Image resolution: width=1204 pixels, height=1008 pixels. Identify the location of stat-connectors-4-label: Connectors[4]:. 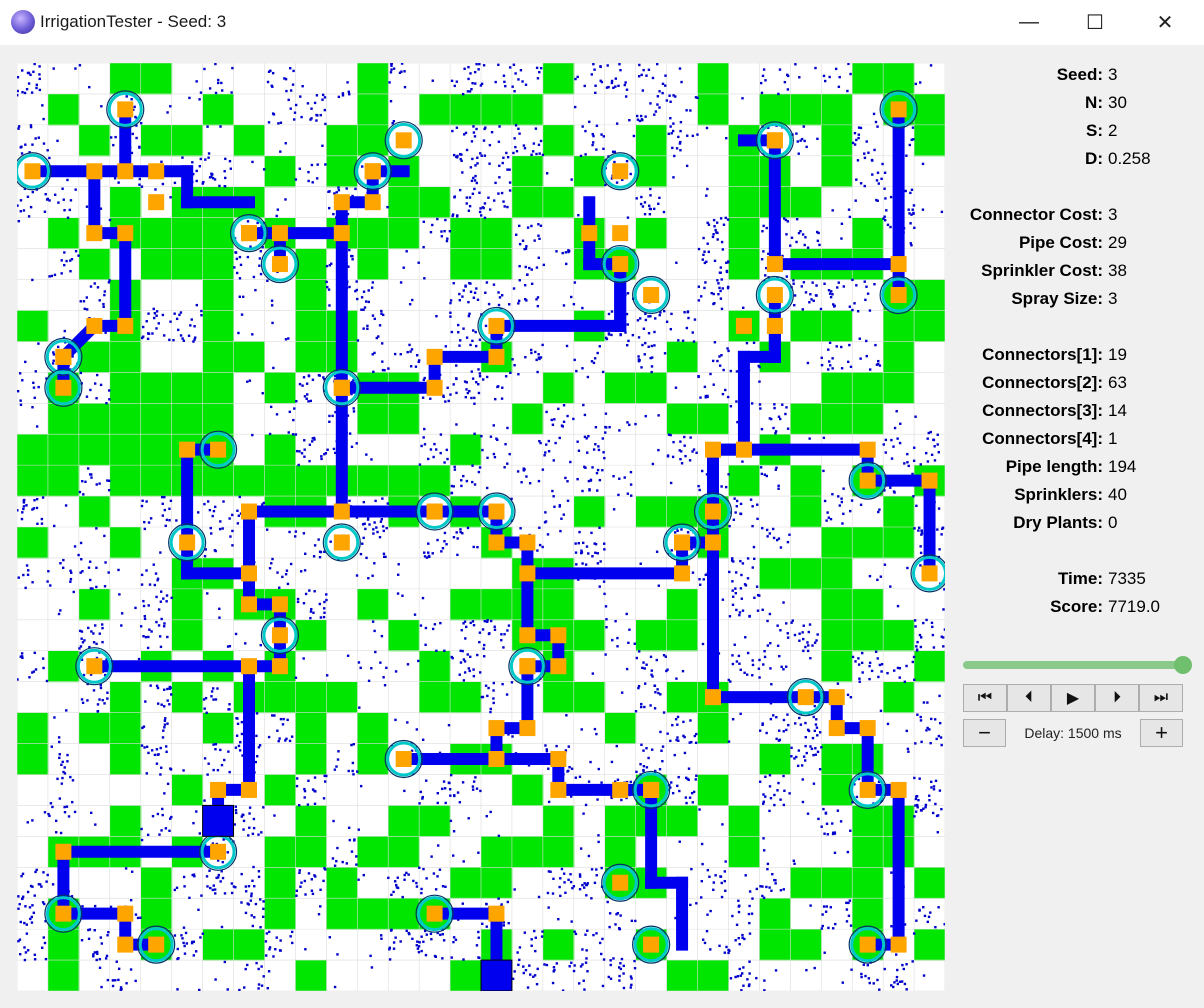
(1042, 438).